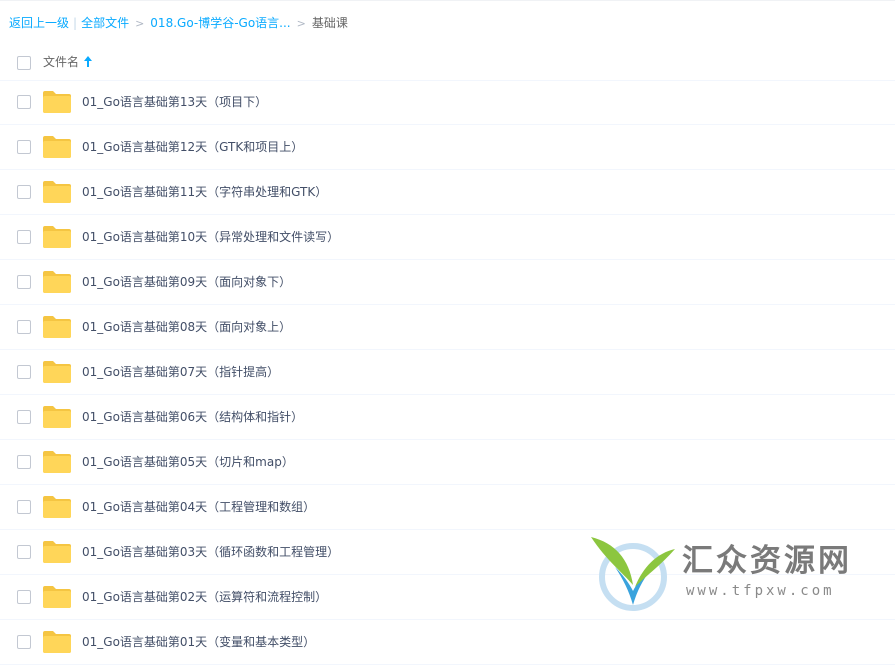 The image size is (895, 665). I want to click on file-name: 01_Go语言基础第07天（指针提高）, so click(180, 372).